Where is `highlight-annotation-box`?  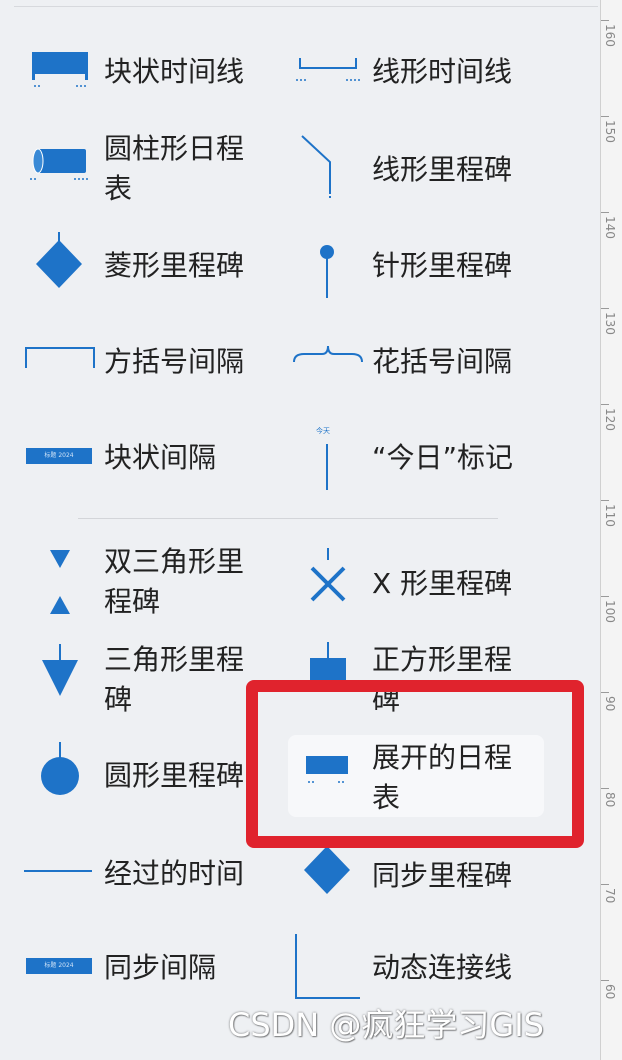 highlight-annotation-box is located at coordinates (415, 764).